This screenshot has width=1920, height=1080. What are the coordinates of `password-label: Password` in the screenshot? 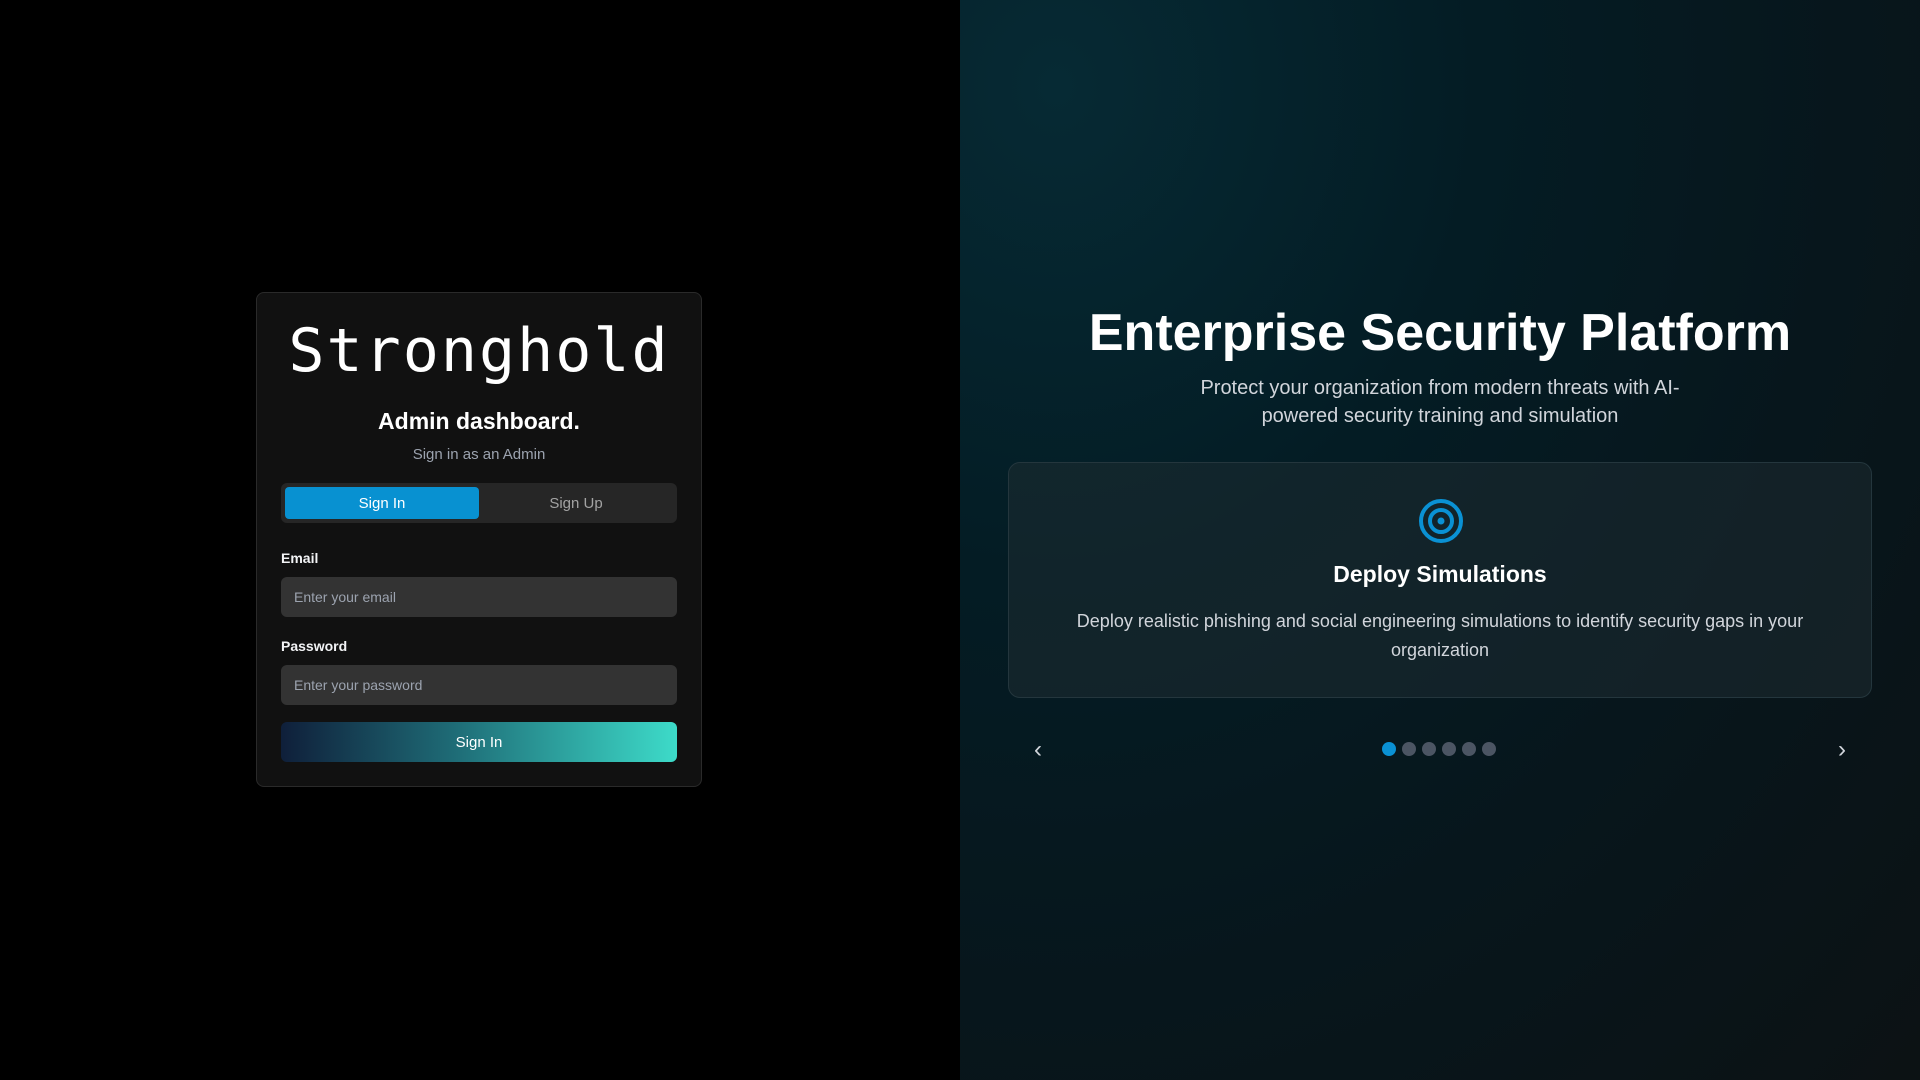 It's located at (314, 646).